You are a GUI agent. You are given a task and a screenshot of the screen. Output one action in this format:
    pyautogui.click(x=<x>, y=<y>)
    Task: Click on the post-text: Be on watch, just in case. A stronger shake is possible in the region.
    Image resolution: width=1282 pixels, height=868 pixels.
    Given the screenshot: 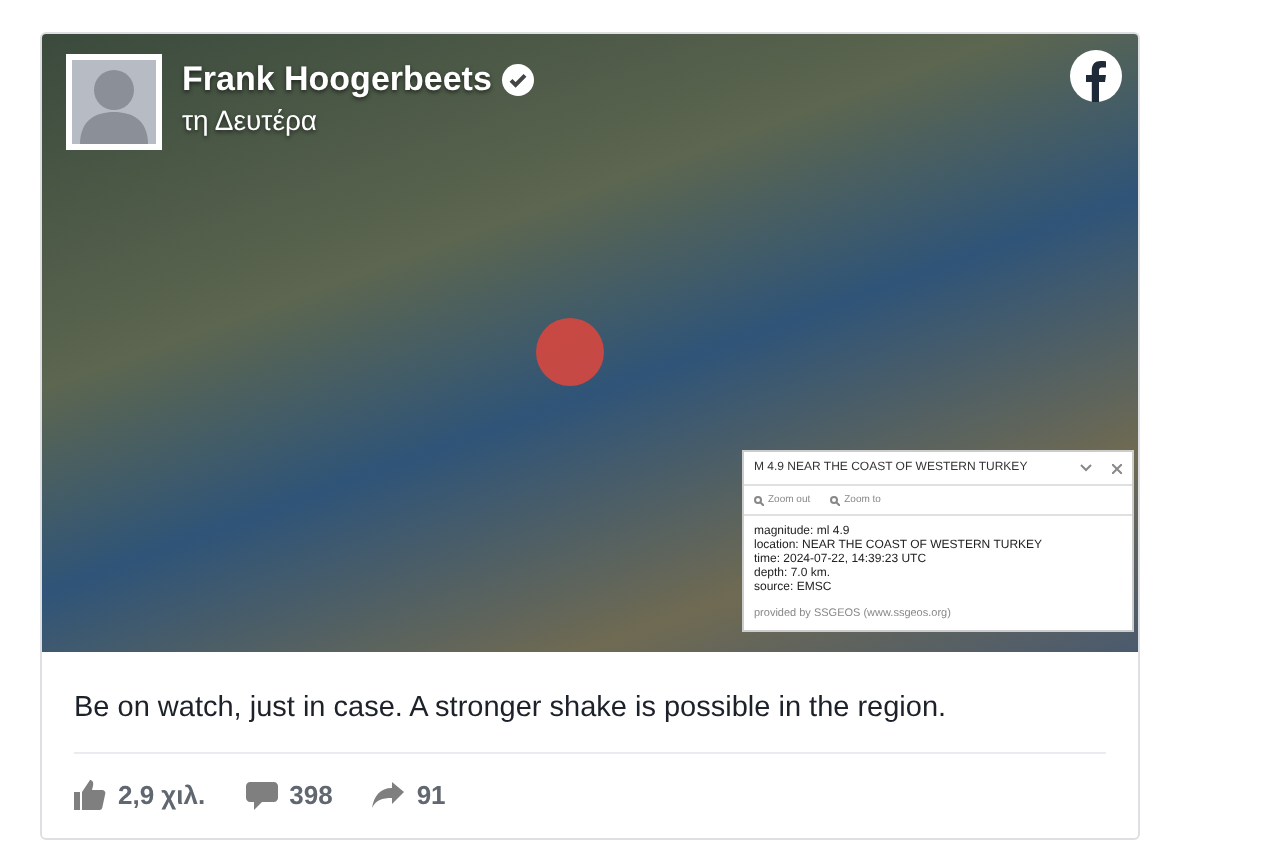 What is the action you would take?
    pyautogui.click(x=511, y=708)
    